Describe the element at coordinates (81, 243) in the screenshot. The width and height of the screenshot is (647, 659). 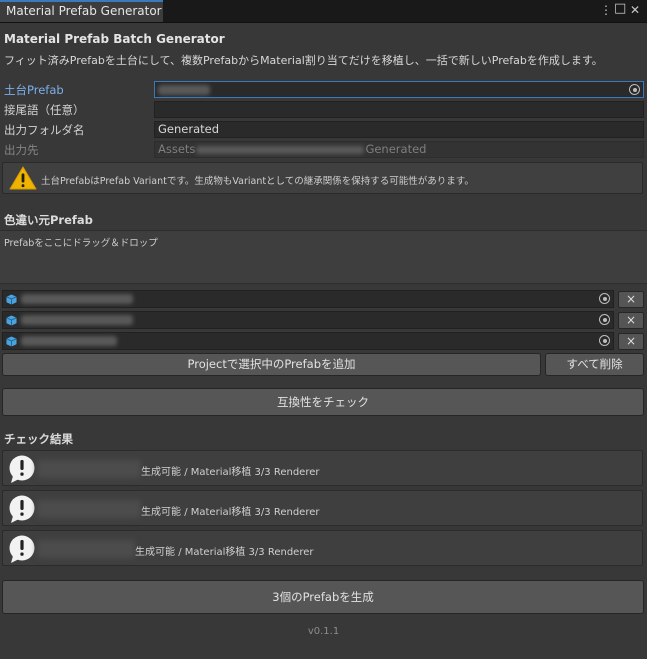
I see `drop-hint: Prefabをここにドラッグ＆ドロップ` at that location.